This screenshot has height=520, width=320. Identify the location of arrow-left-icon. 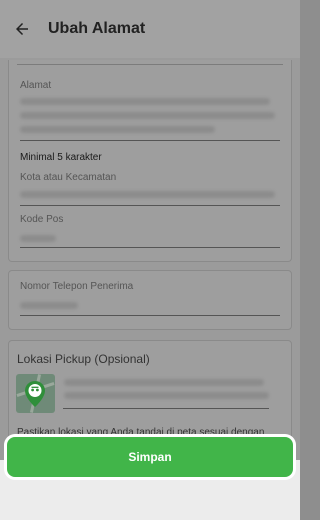
(22, 29).